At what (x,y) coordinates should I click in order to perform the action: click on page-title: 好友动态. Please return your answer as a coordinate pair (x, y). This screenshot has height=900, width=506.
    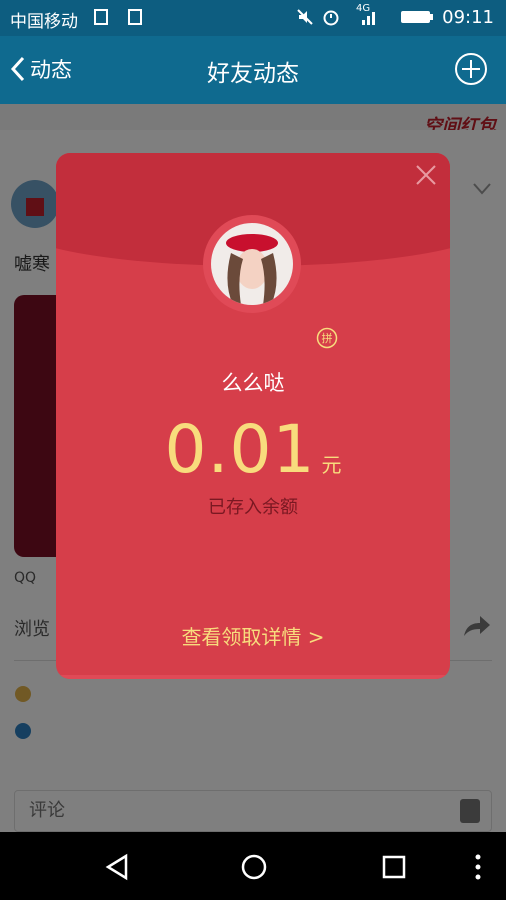
    Looking at the image, I should click on (253, 74).